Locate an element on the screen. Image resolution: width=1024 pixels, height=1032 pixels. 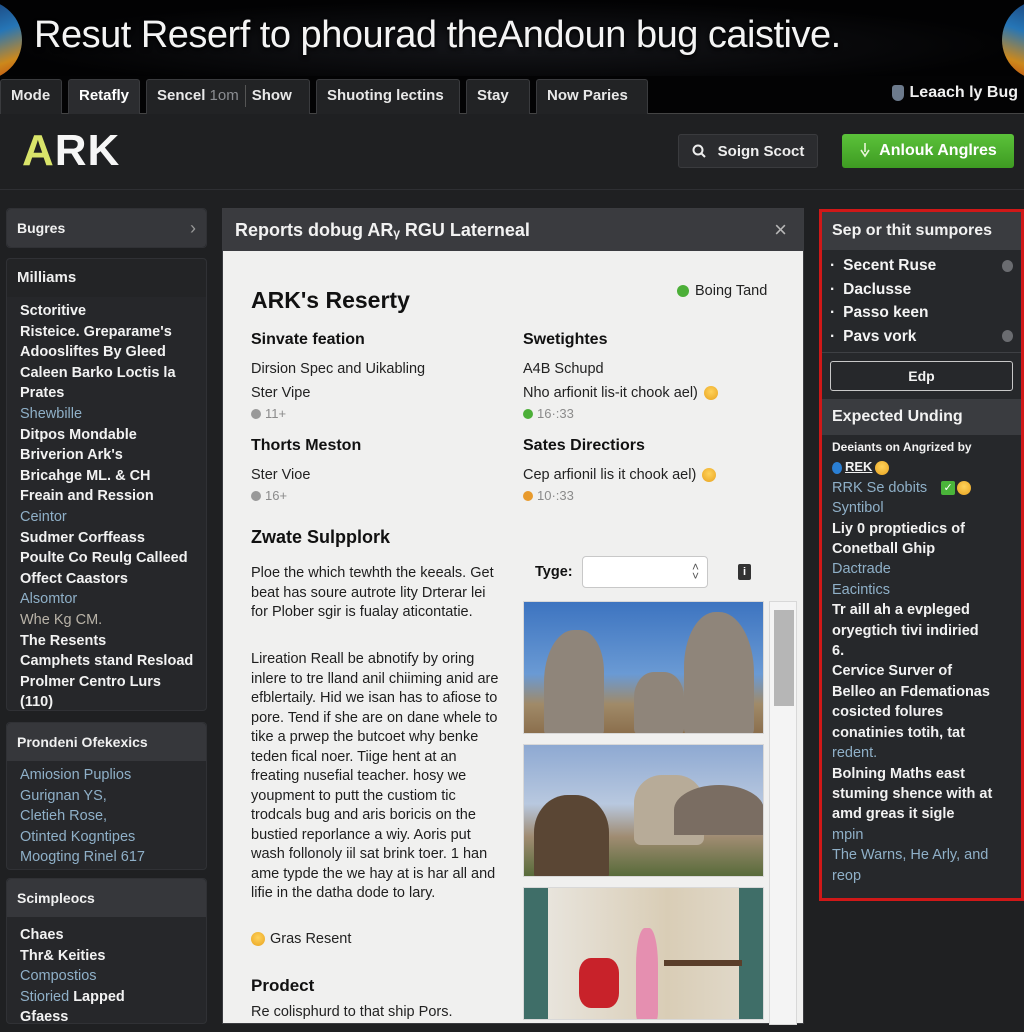
expected-line: cosicted folures is located at coordinates (921, 712).